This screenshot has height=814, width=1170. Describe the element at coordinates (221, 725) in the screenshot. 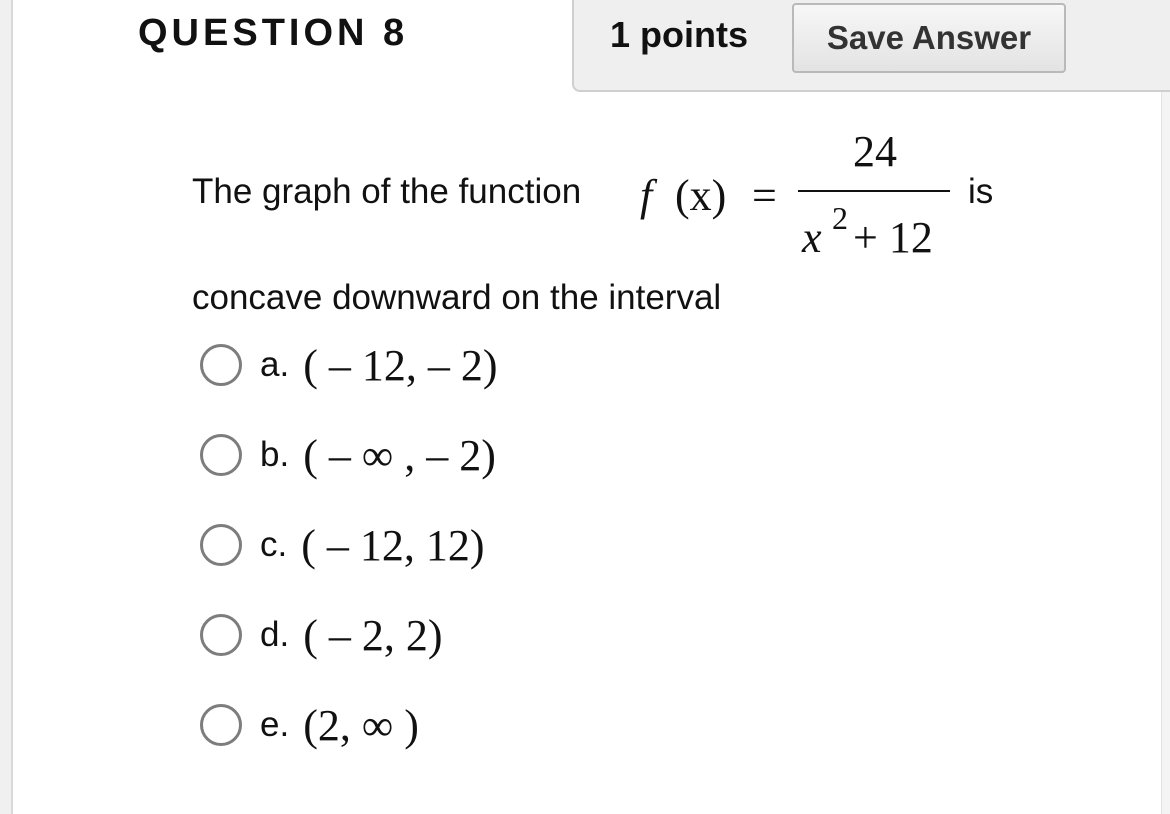

I see `radio-button-e` at that location.